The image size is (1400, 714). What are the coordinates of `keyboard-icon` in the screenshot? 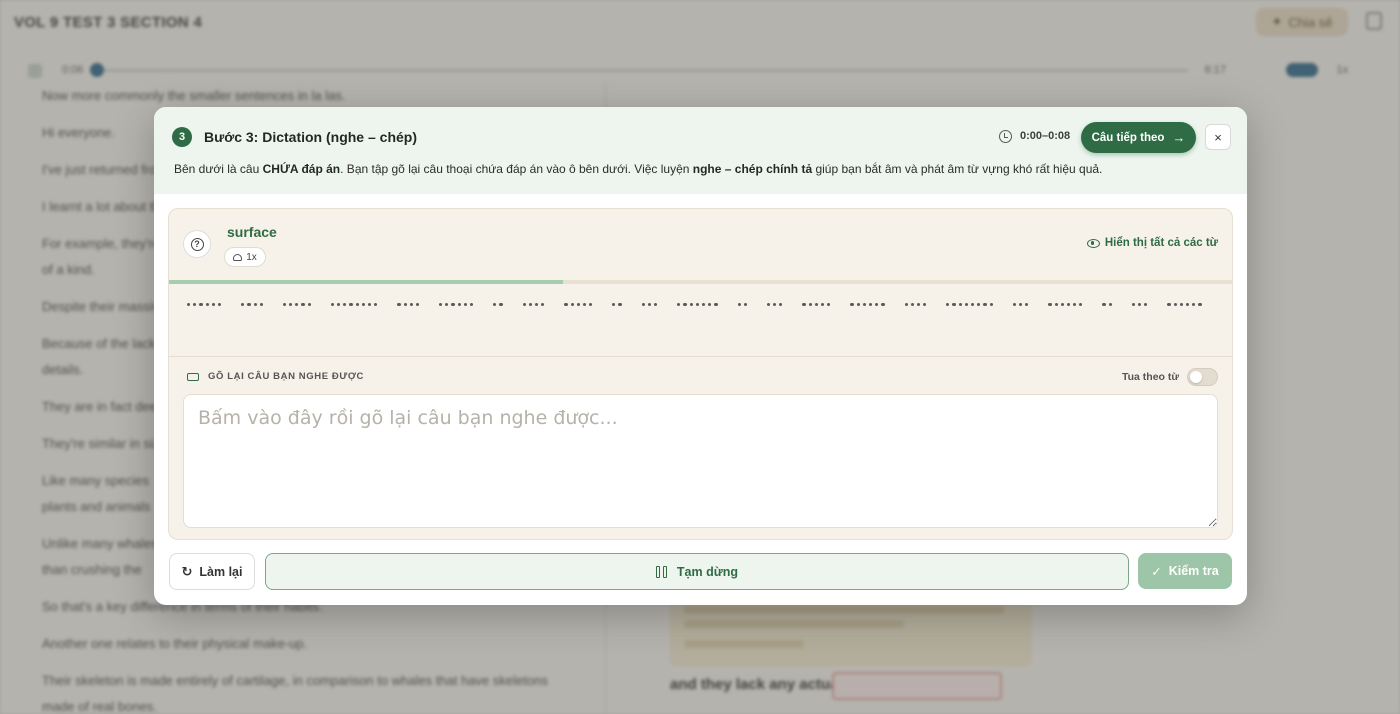 It's located at (193, 376).